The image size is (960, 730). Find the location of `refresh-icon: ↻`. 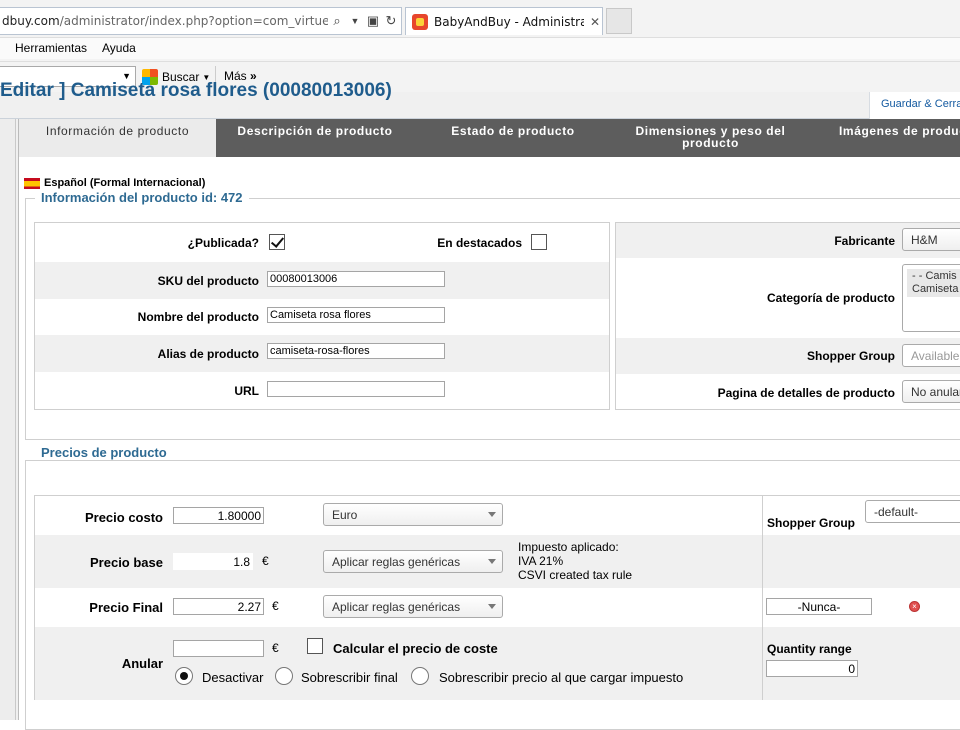

refresh-icon: ↻ is located at coordinates (391, 21).